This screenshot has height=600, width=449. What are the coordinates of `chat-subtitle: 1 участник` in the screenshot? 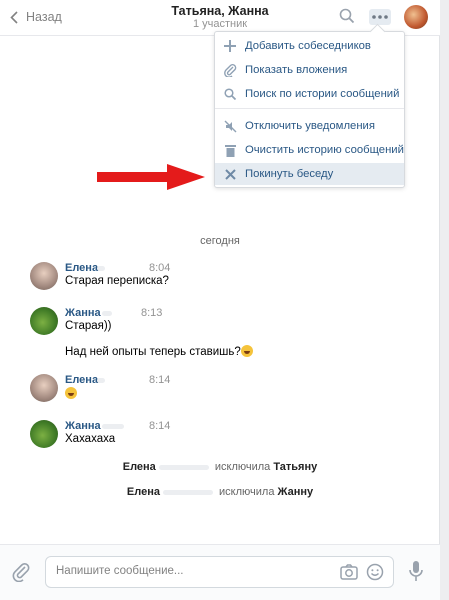 It's located at (220, 24).